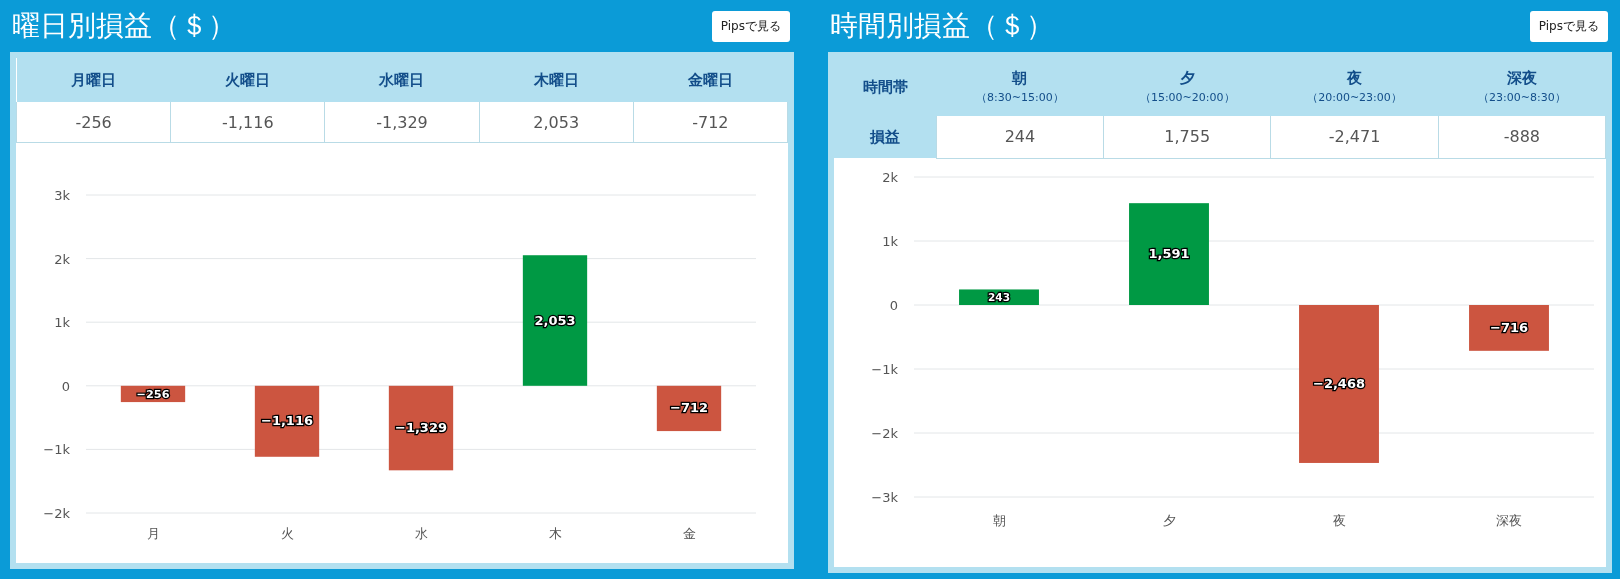  I want to click on table-cell: 2,053, so click(556, 122).